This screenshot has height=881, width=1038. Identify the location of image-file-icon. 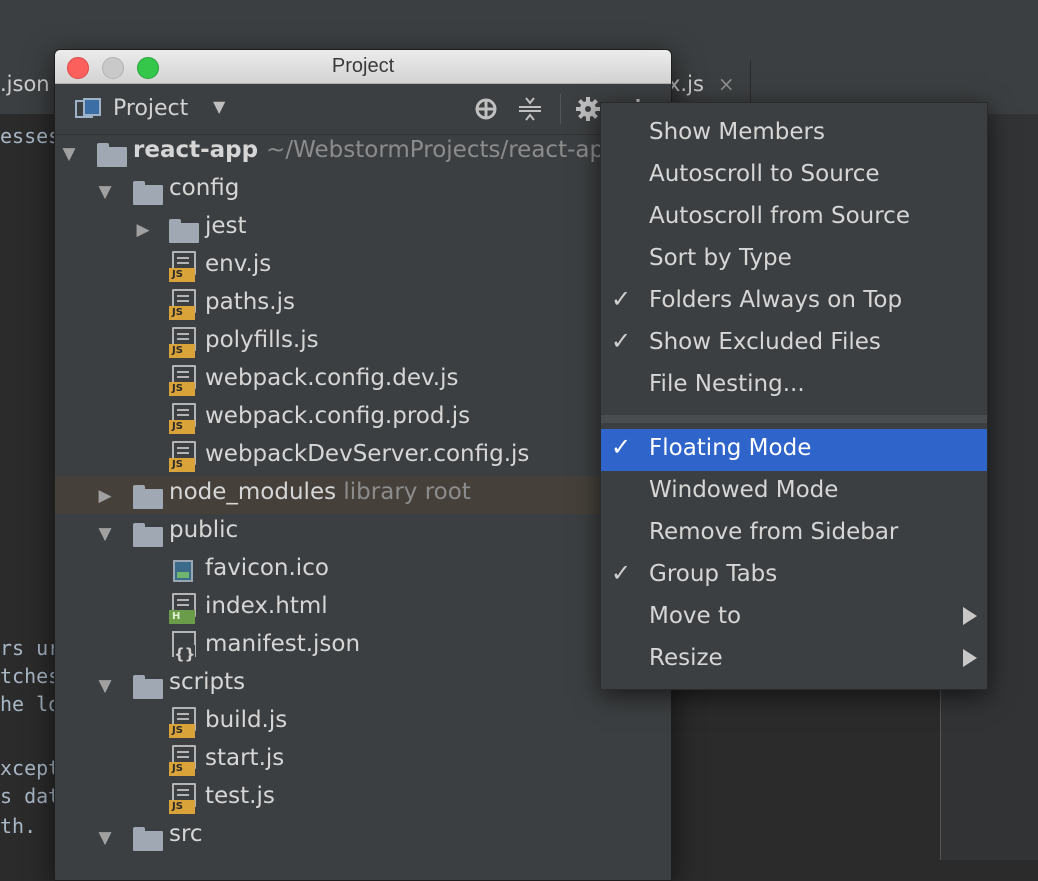
(183, 571).